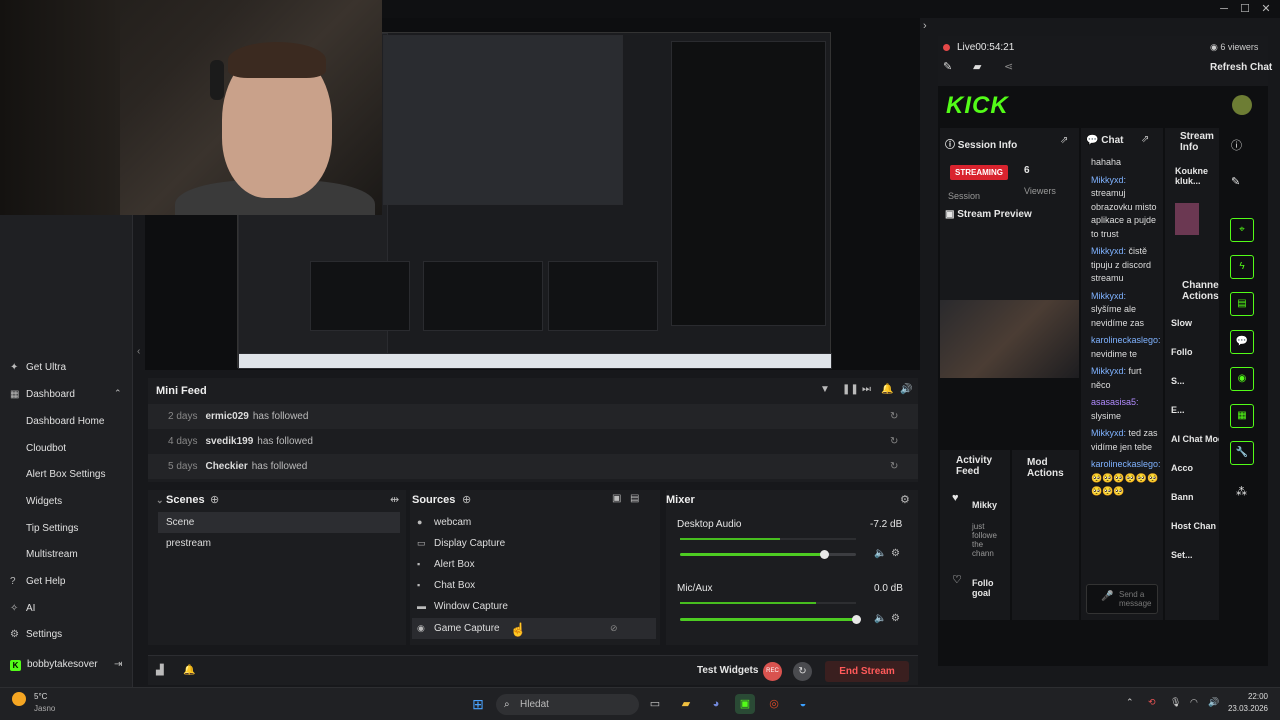  Describe the element at coordinates (727, 670) in the screenshot. I see `test-widgets-button: Test Widgets` at that location.